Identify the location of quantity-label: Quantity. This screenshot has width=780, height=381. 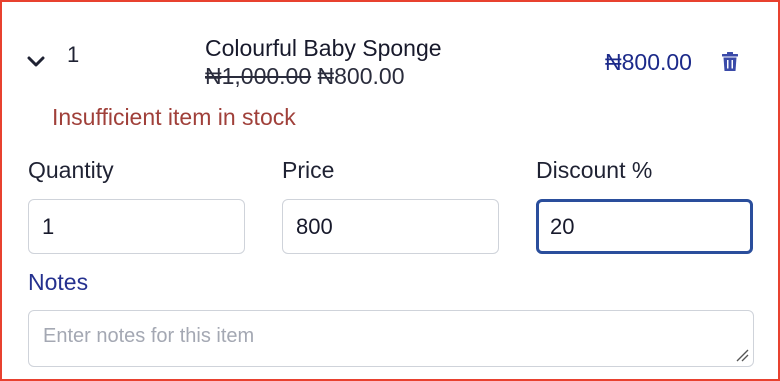
(71, 170).